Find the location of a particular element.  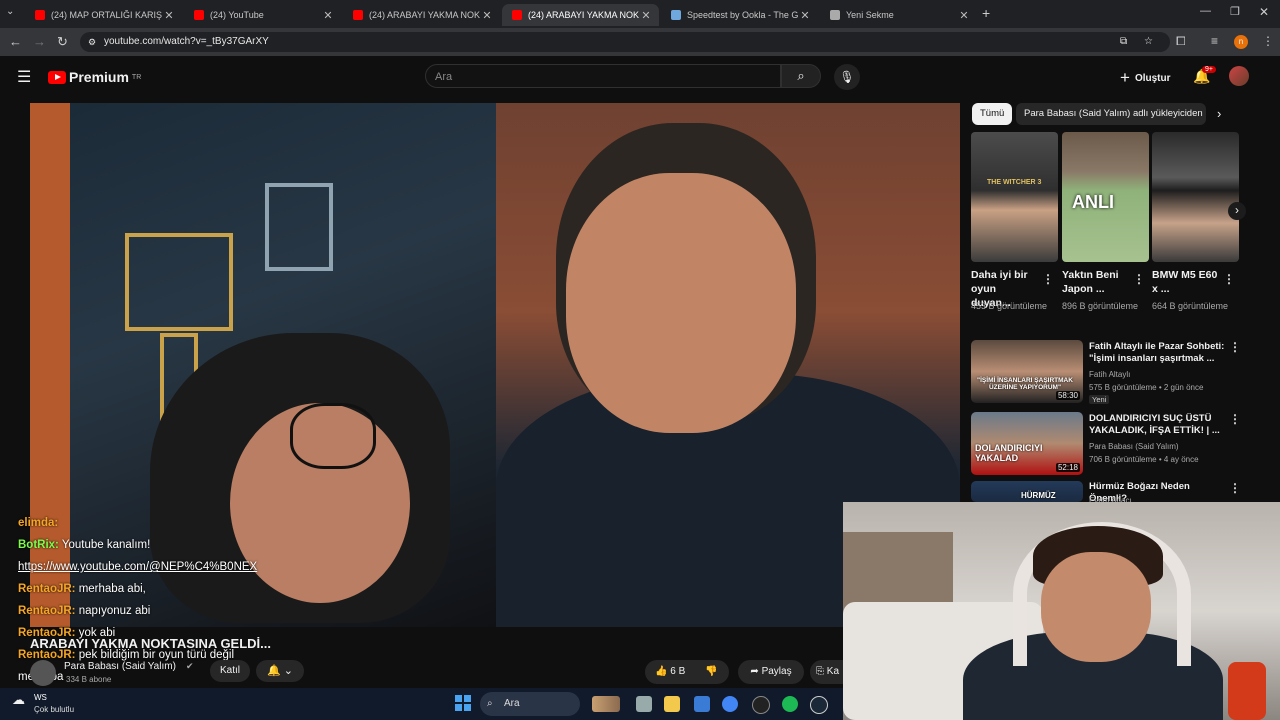

app-g-icon is located at coordinates (761, 705).